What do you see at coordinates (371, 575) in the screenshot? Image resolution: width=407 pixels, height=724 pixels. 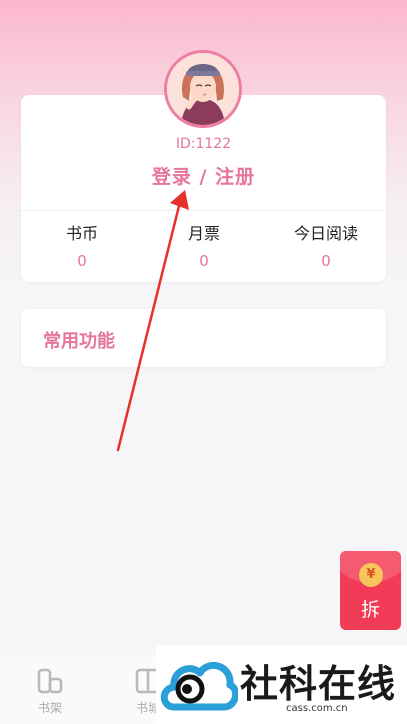 I see `coin-icon: ¥` at bounding box center [371, 575].